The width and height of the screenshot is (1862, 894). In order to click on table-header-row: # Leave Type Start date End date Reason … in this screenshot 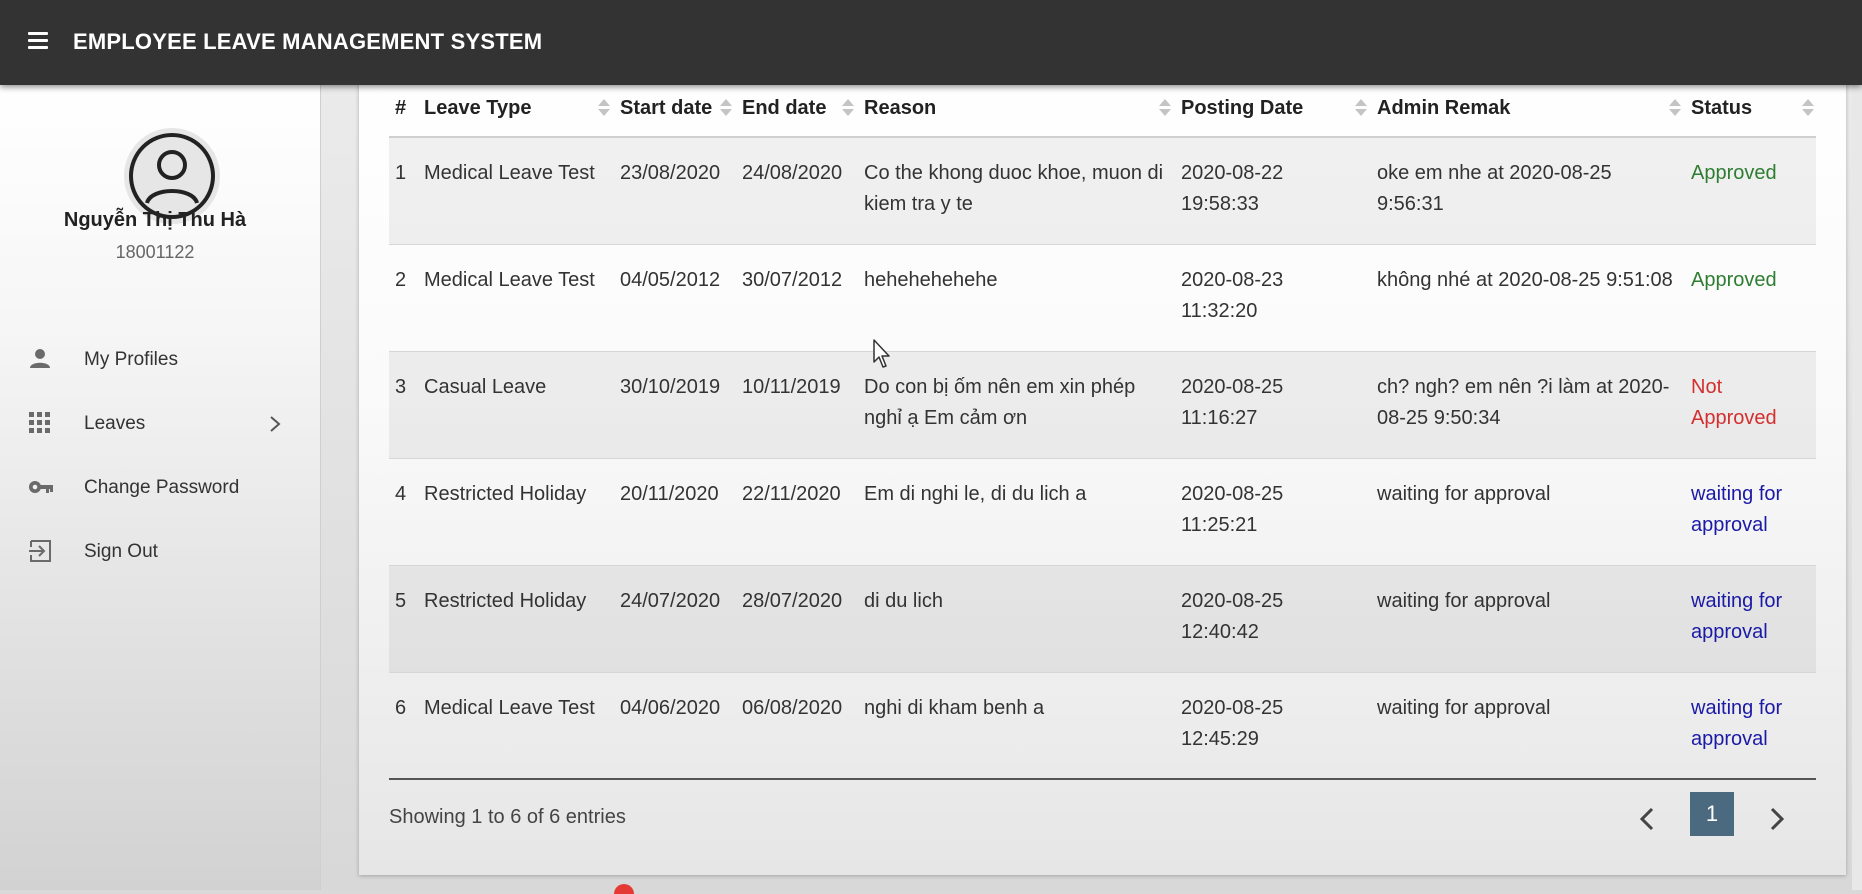, I will do `click(1102, 109)`.